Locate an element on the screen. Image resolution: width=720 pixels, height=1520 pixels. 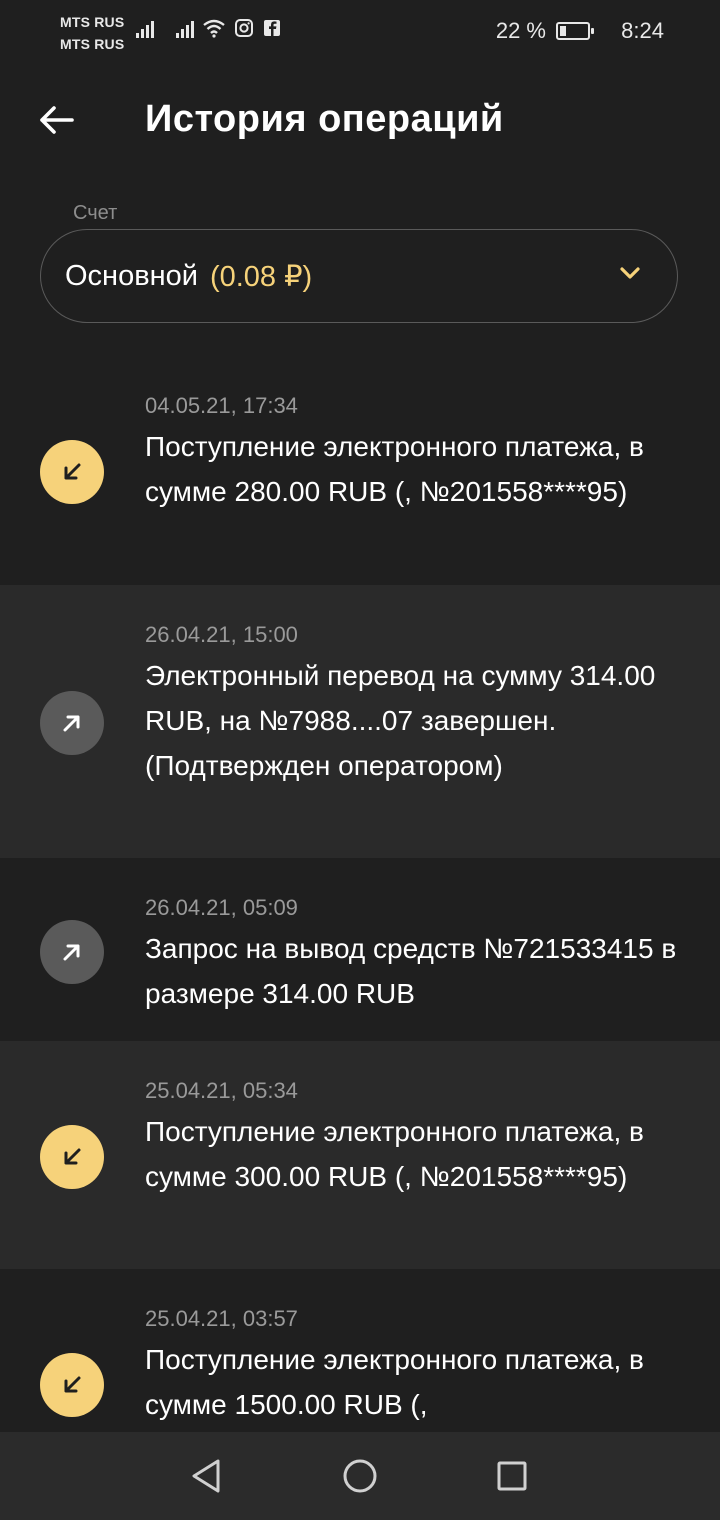
account-select: Основной (0.08 ₽) is located at coordinates (359, 276).